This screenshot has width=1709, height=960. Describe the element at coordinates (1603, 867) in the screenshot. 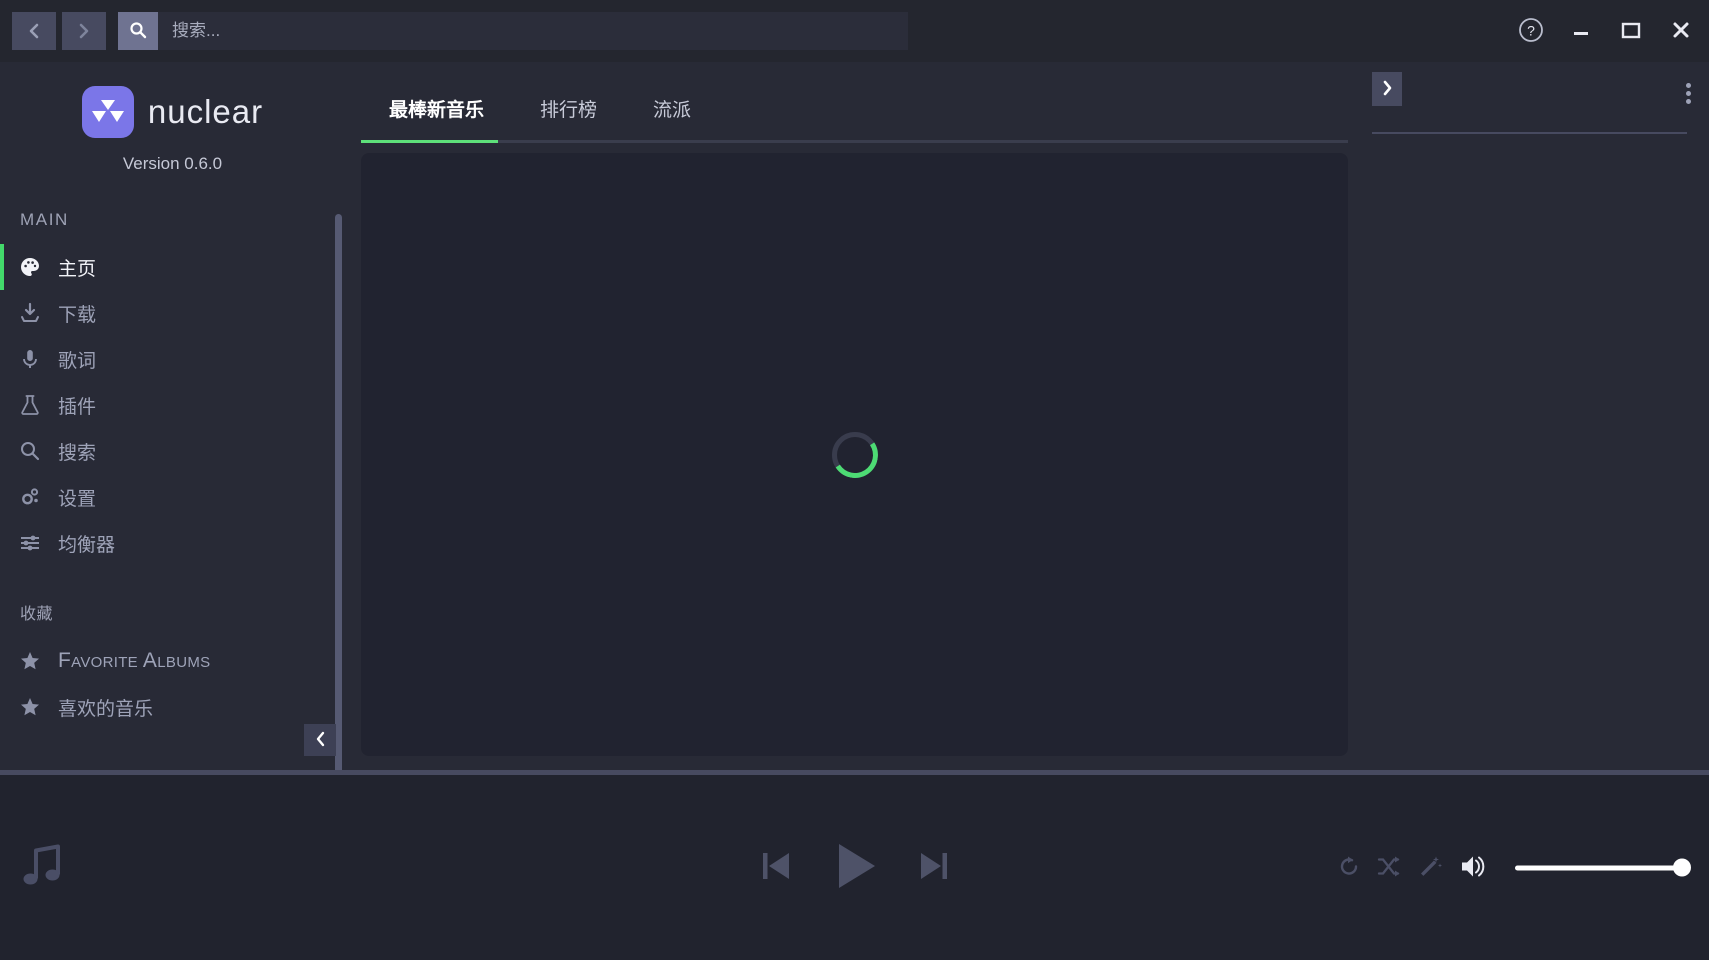

I see `volume-slider` at that location.